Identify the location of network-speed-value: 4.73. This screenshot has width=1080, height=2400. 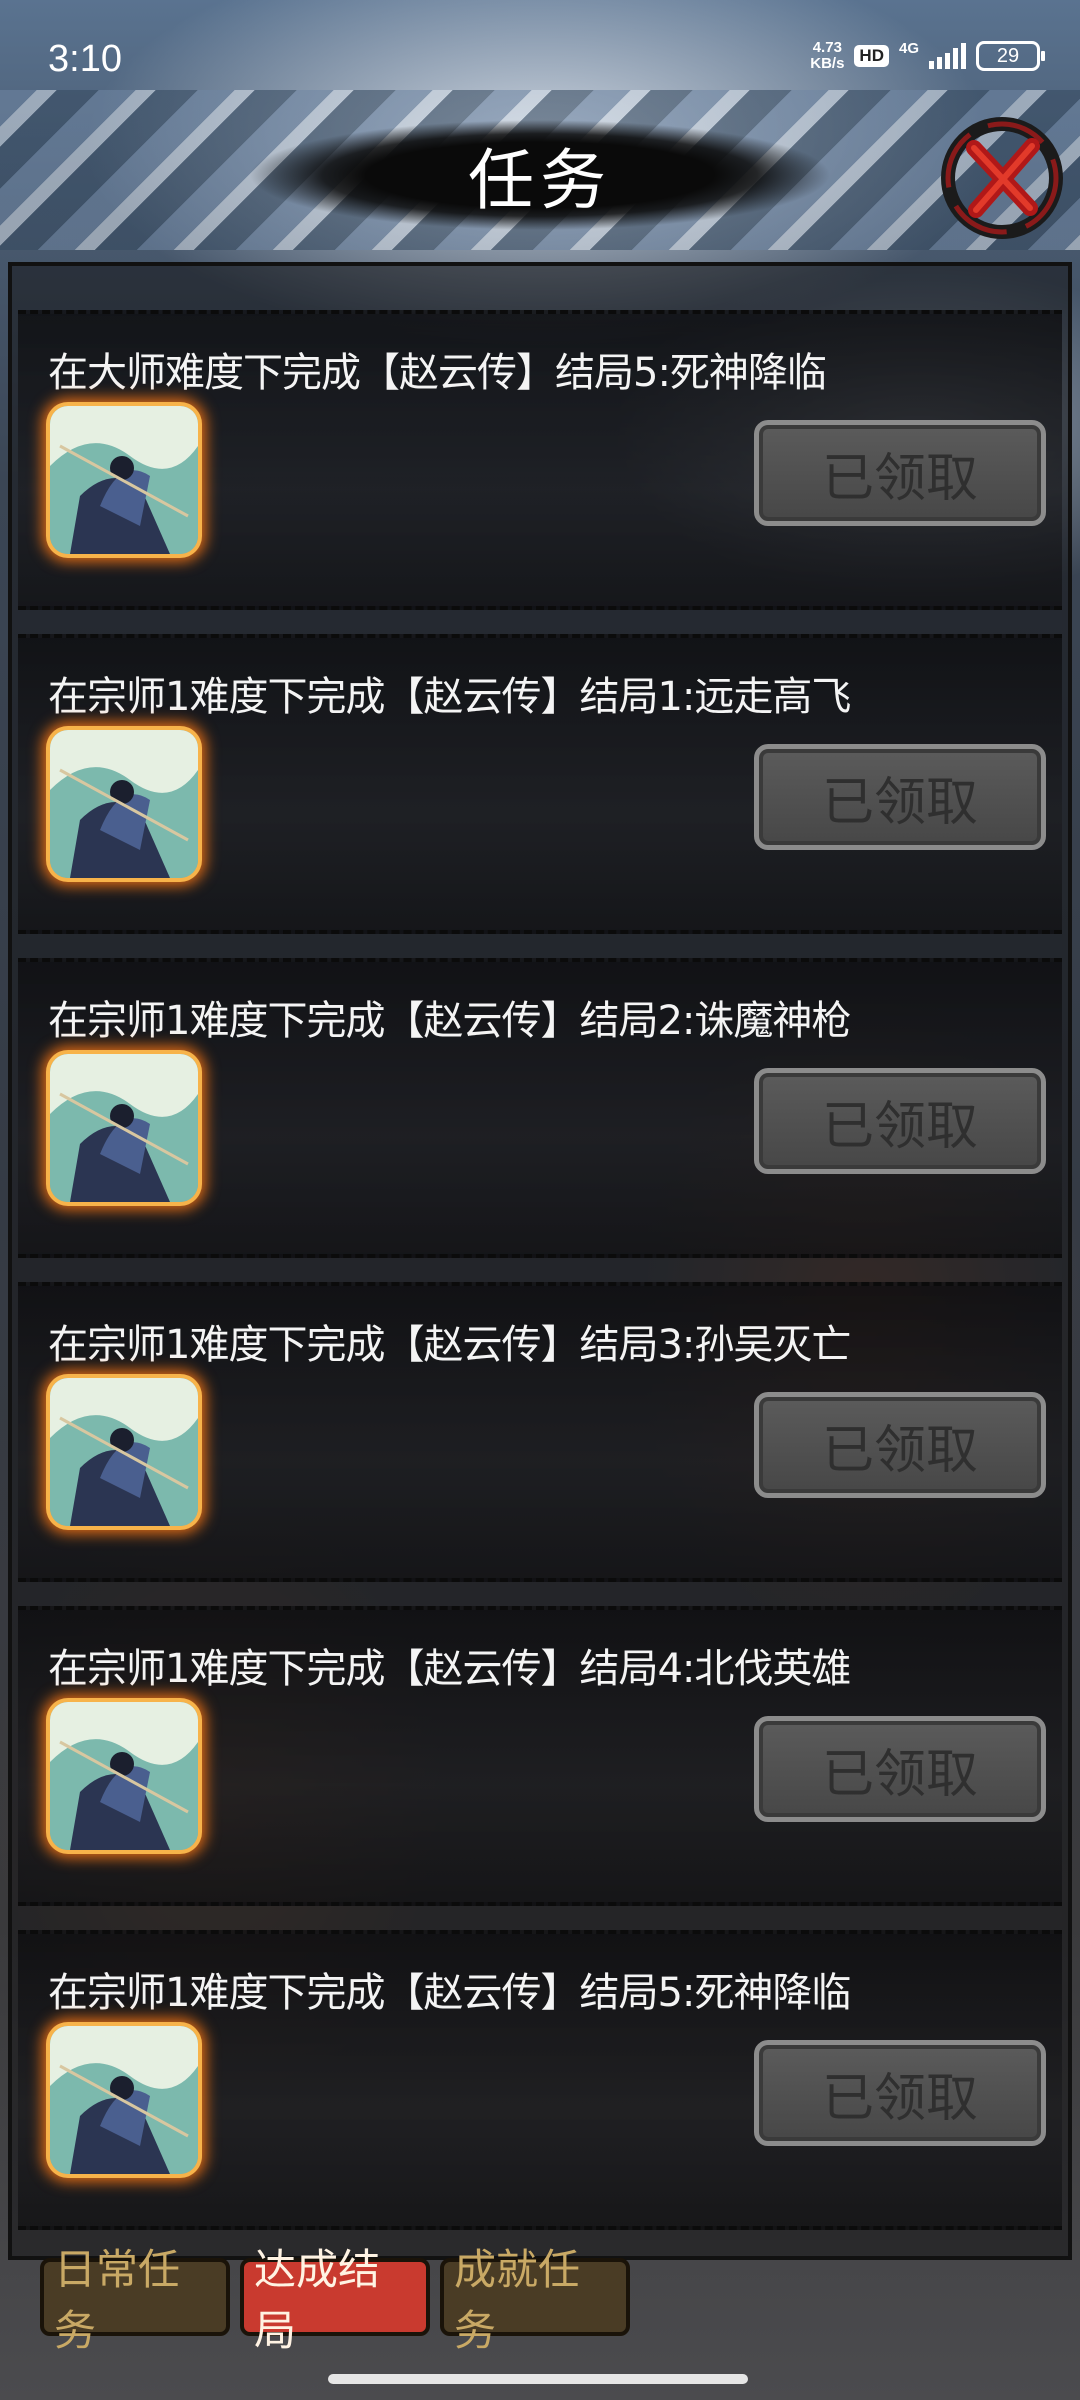
(827, 47).